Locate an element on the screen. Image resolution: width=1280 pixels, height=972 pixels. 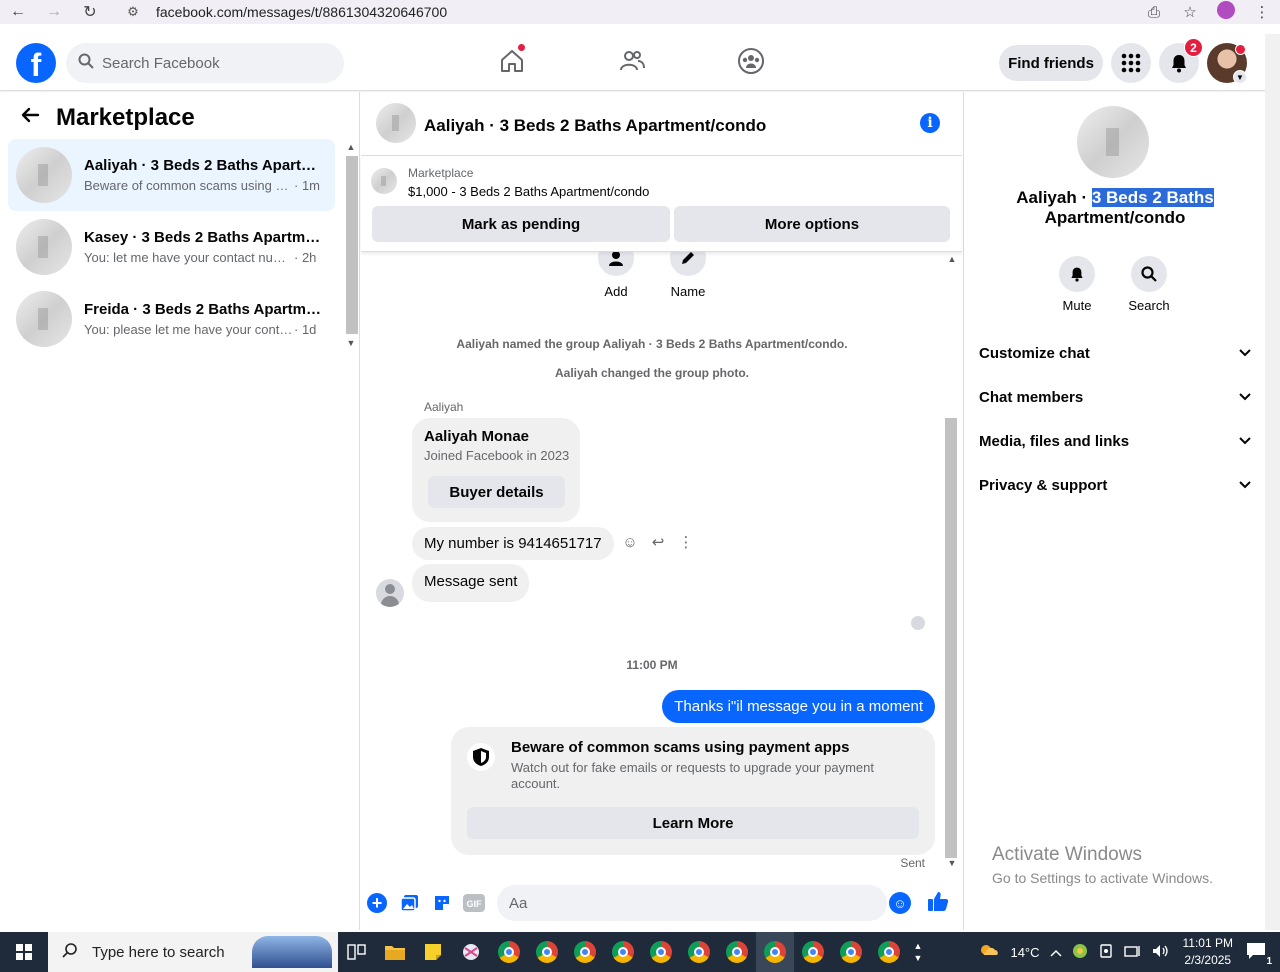
windows-start-icon is located at coordinates (24, 952).